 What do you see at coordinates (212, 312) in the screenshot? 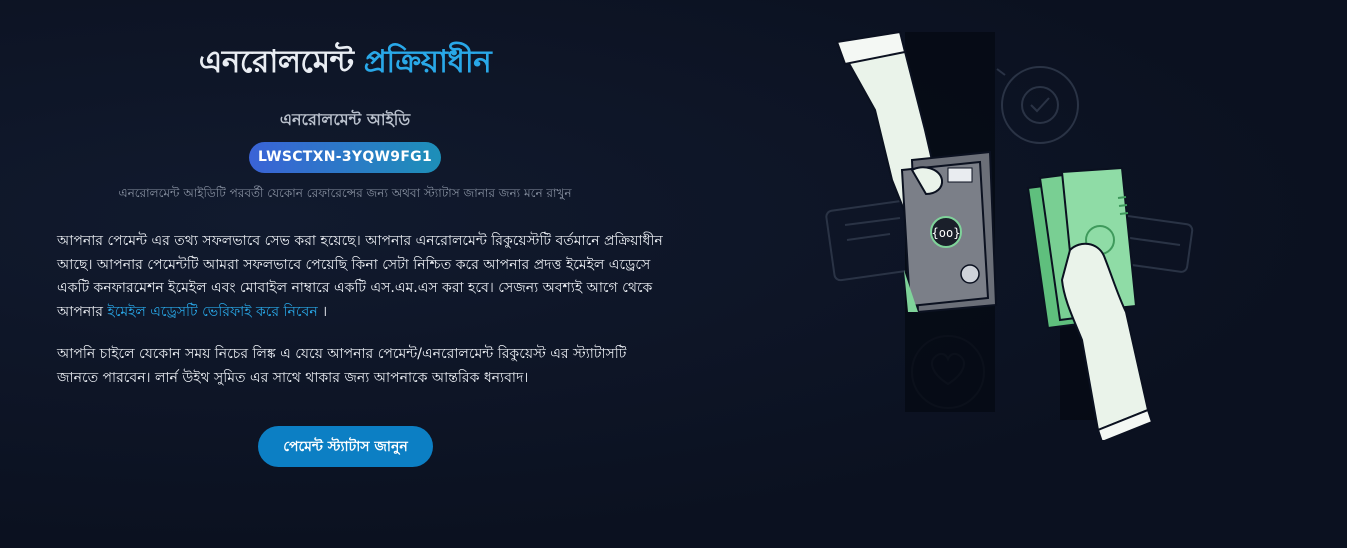
I see `verify-email-link: ইমেইল এড্রেসটি ভেরিফাই করে নিবেন` at bounding box center [212, 312].